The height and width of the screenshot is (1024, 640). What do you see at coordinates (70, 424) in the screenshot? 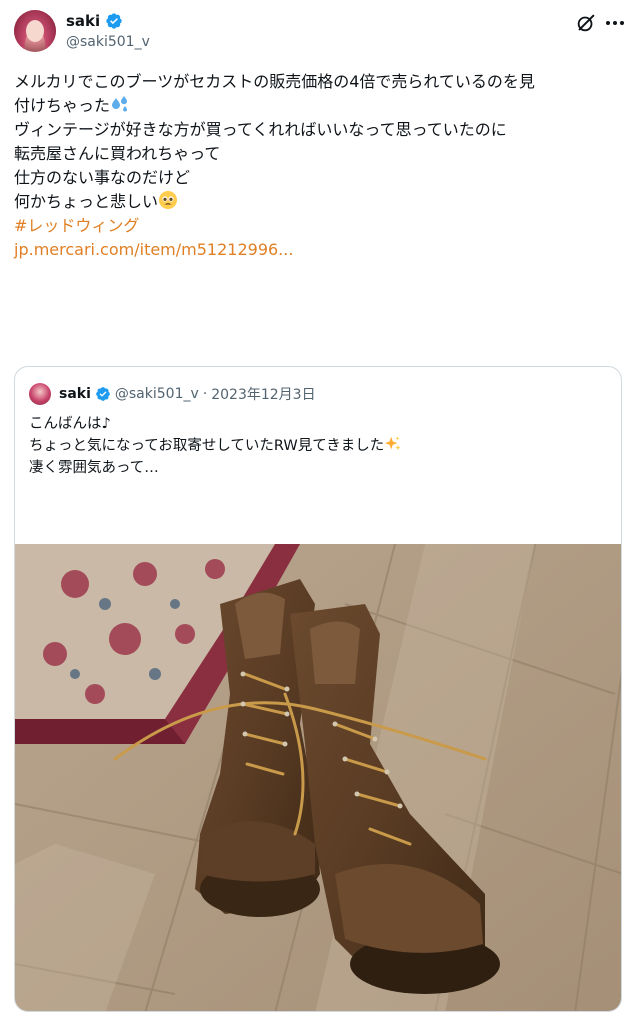
I see `quoted-line: こんばんは♪` at bounding box center [70, 424].